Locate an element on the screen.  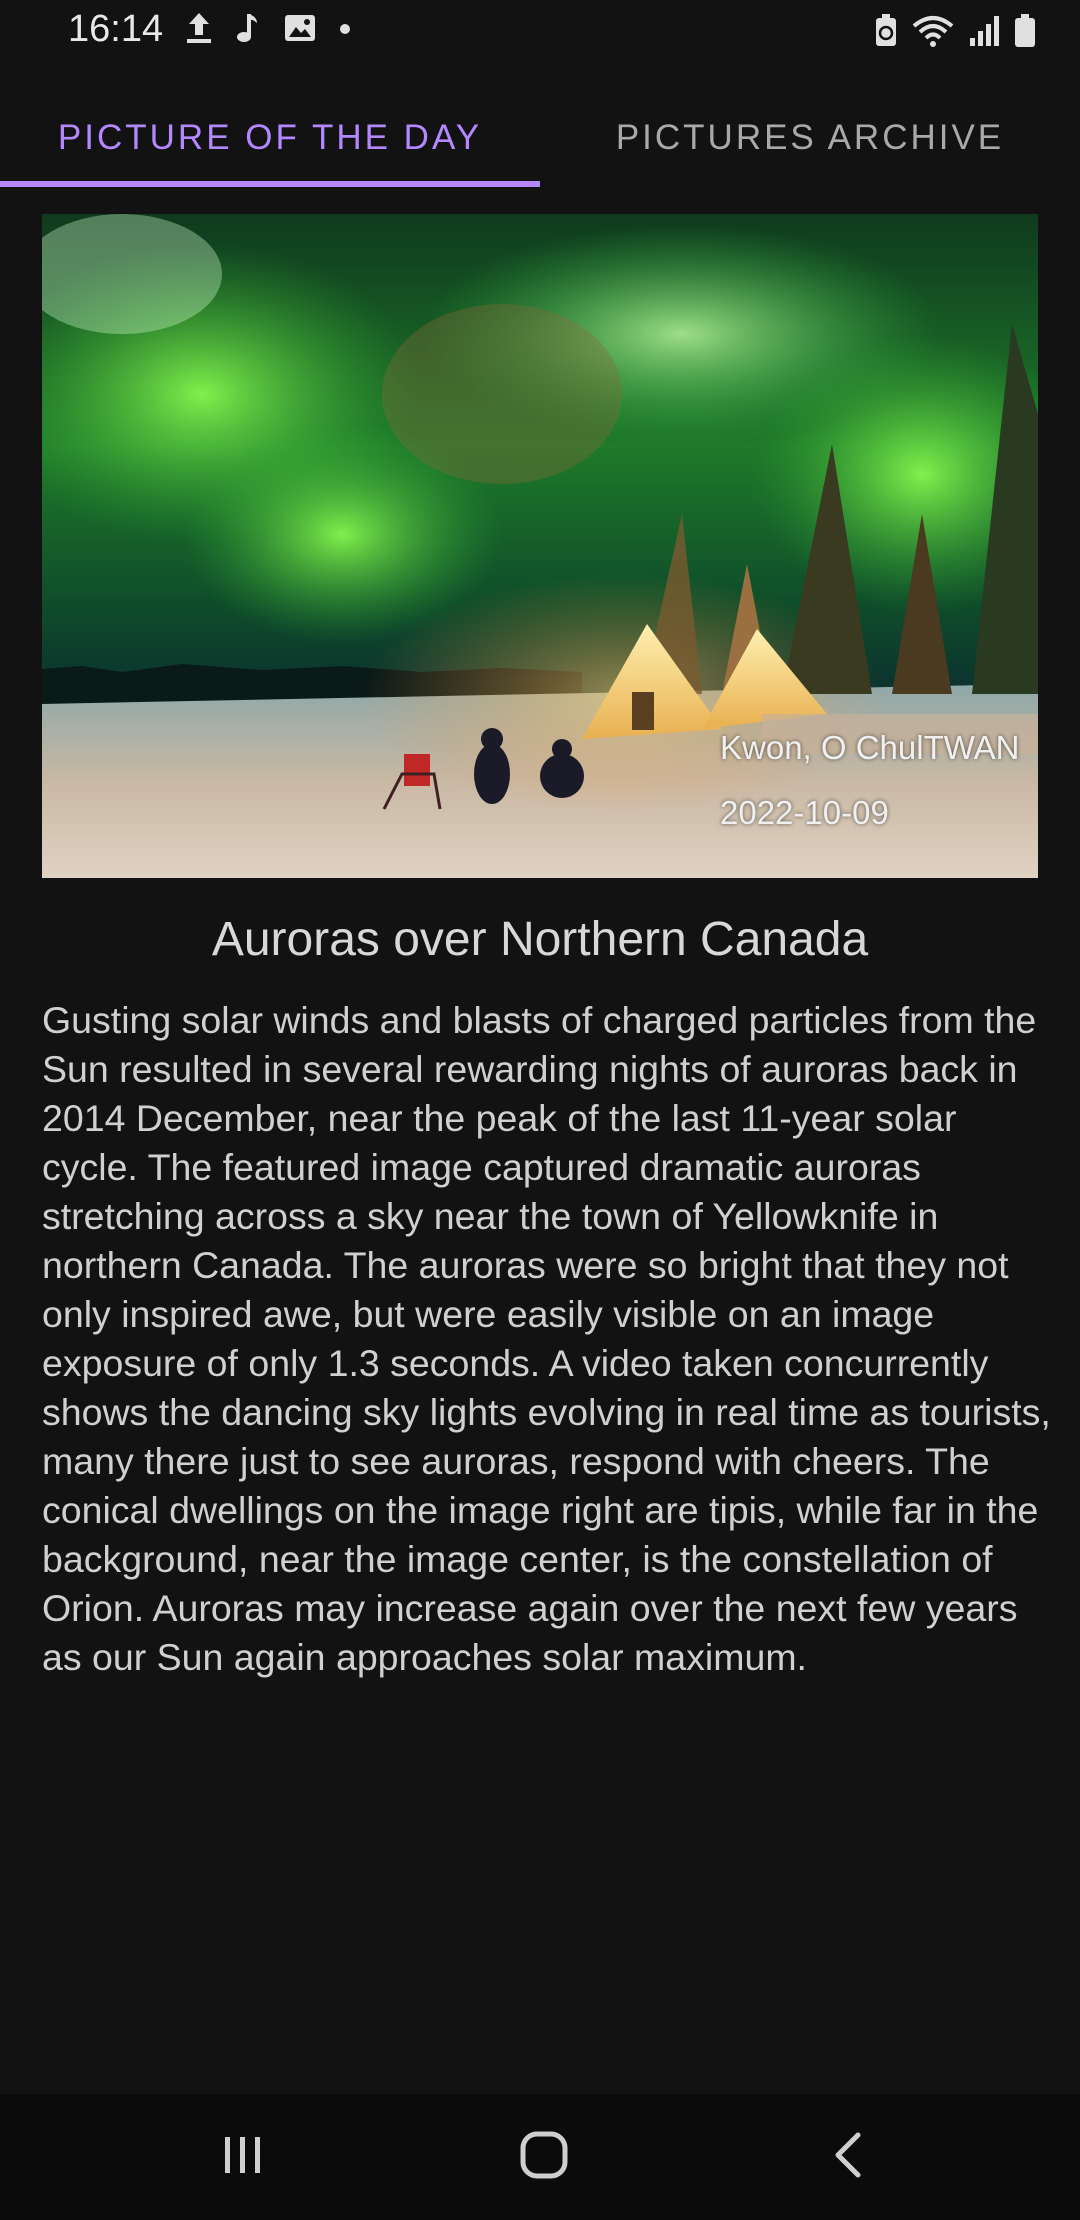
status-time: 16:14 is located at coordinates (116, 29).